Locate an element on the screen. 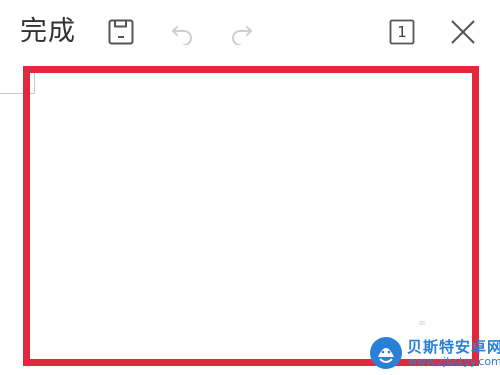  page-count-button: 1 is located at coordinates (402, 32).